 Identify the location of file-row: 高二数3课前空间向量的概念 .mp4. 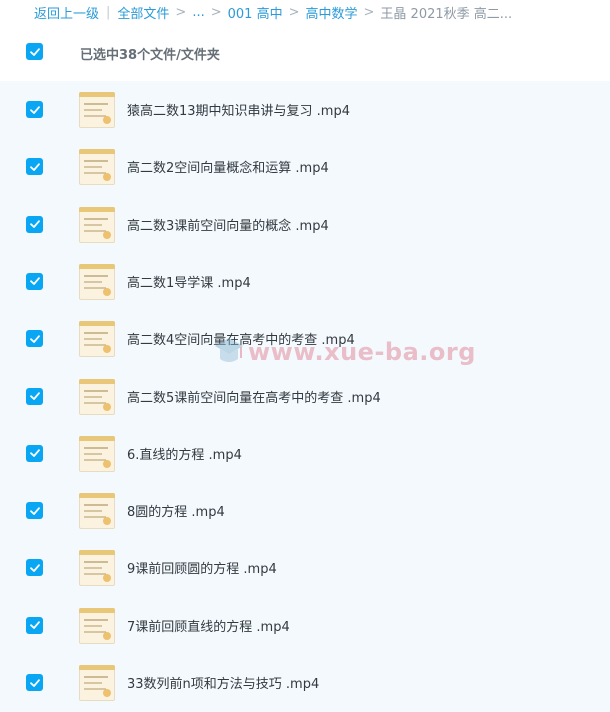
(305, 224).